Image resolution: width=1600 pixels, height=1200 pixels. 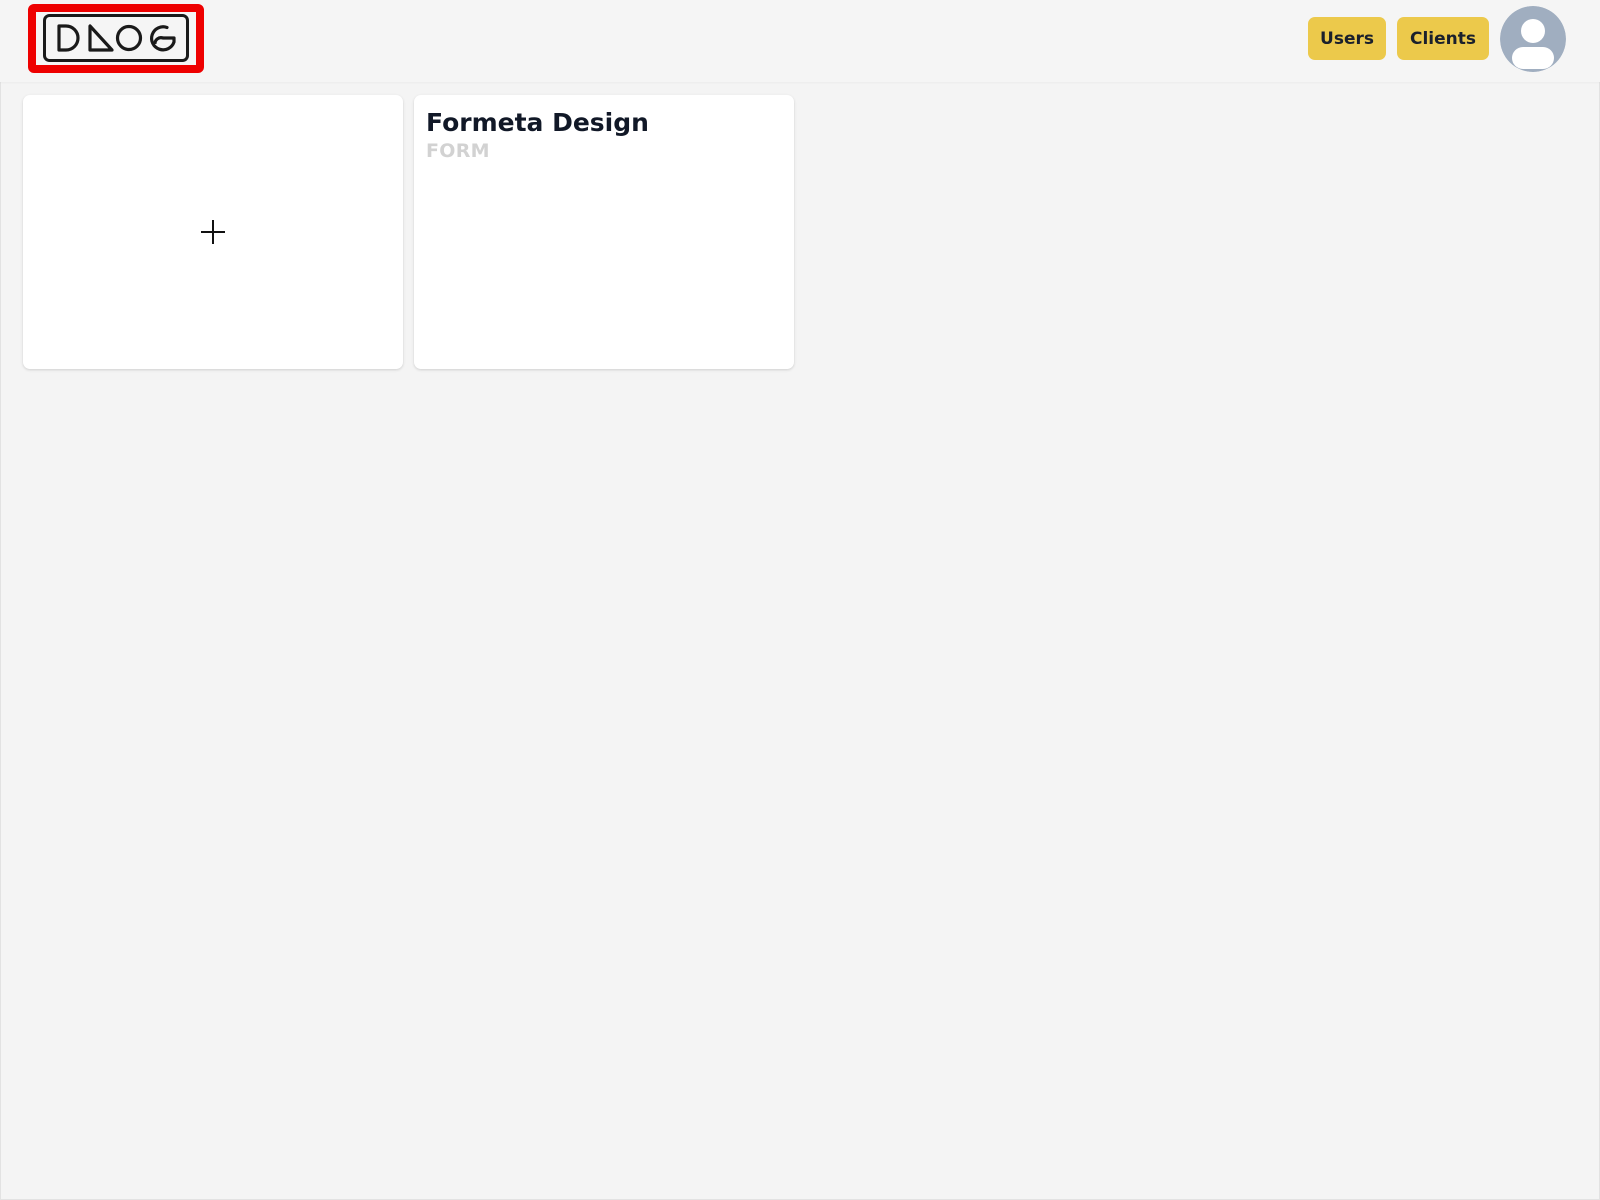 I want to click on user-avatar-icon, so click(x=1533, y=39).